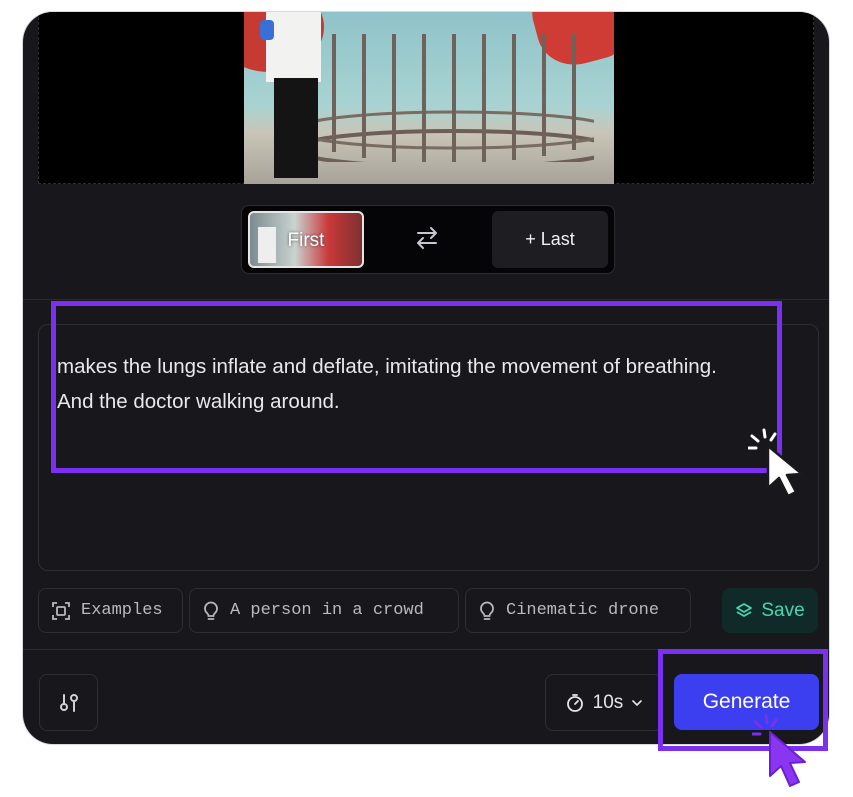  I want to click on settings-button, so click(68, 702).